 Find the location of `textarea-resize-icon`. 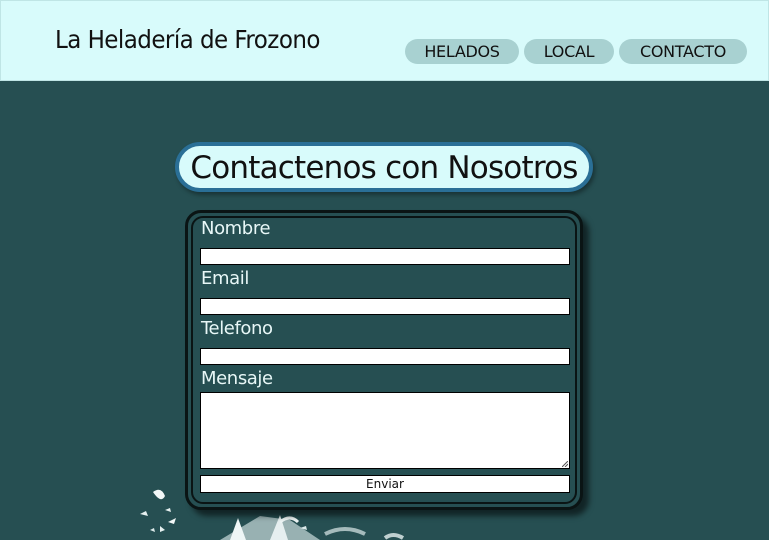

textarea-resize-icon is located at coordinates (565, 464).